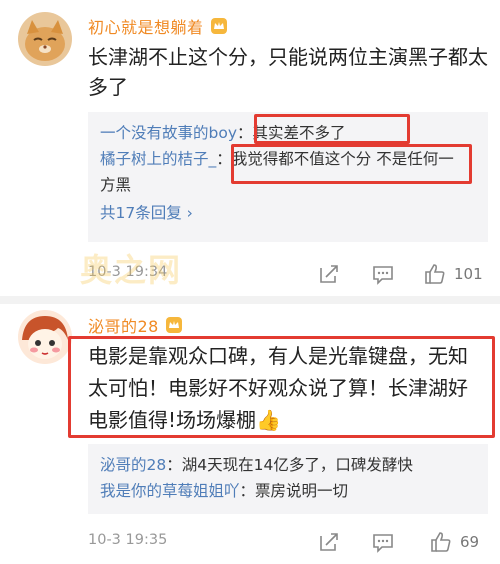 This screenshot has height=564, width=500. What do you see at coordinates (170, 491) in the screenshot?
I see `reply-username: 我是你的草莓姐姐吖` at bounding box center [170, 491].